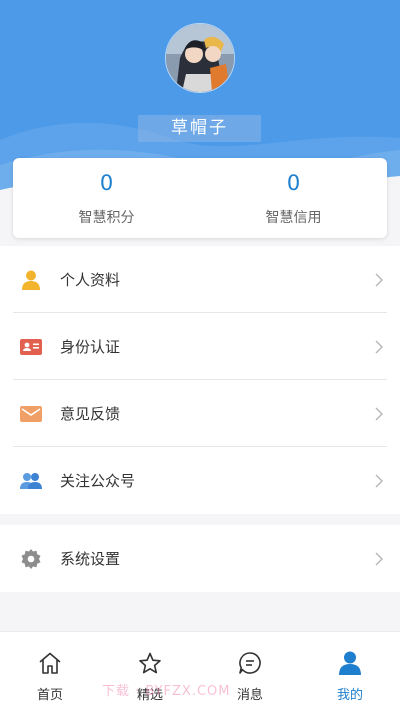 The width and height of the screenshot is (400, 712). Describe the element at coordinates (293, 198) in the screenshot. I see `stat-credit: 0 智慧信用` at that location.